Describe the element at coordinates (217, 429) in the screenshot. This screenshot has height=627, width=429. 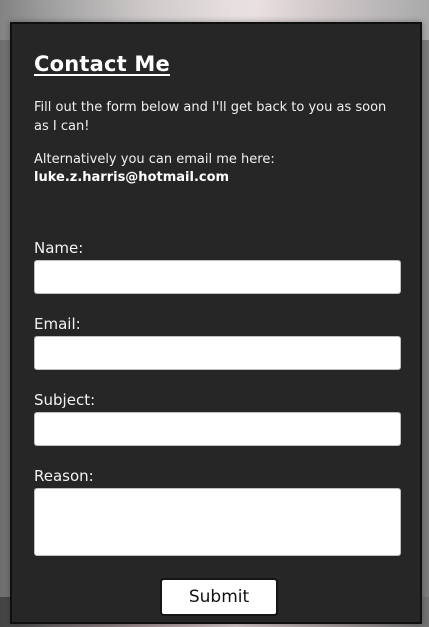
I see `subject-input` at that location.